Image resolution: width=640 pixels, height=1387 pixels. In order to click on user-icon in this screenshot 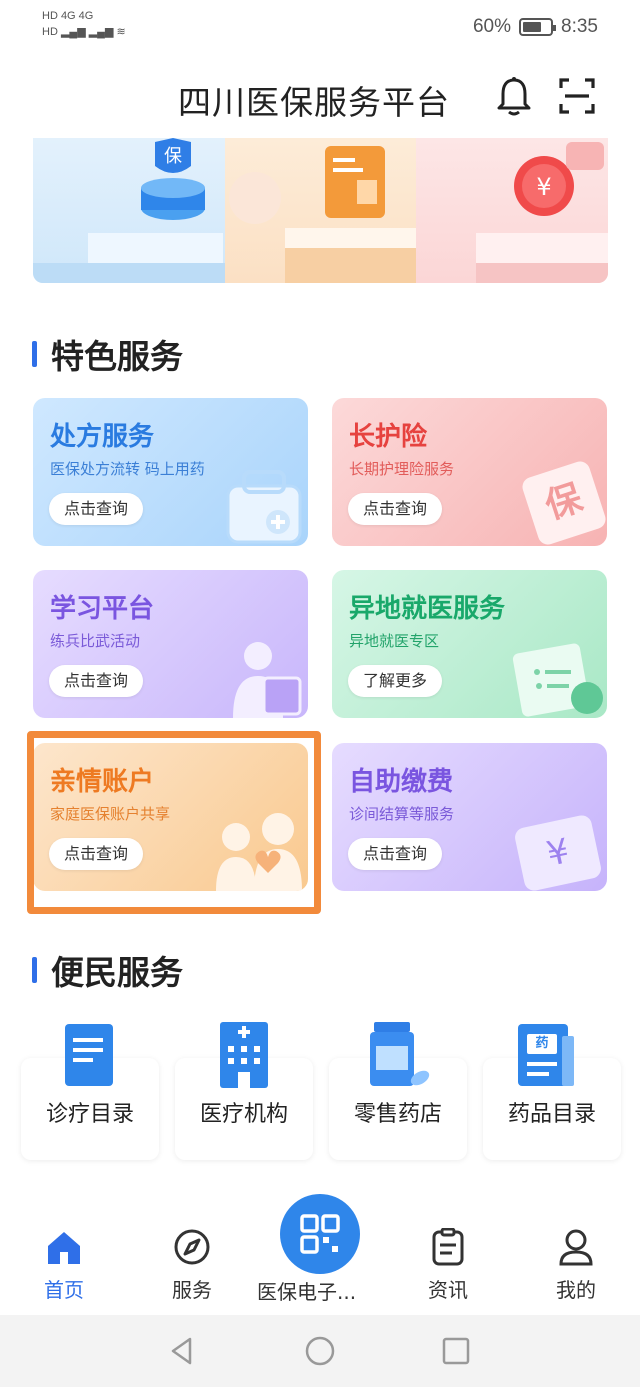, I will do `click(576, 1247)`.